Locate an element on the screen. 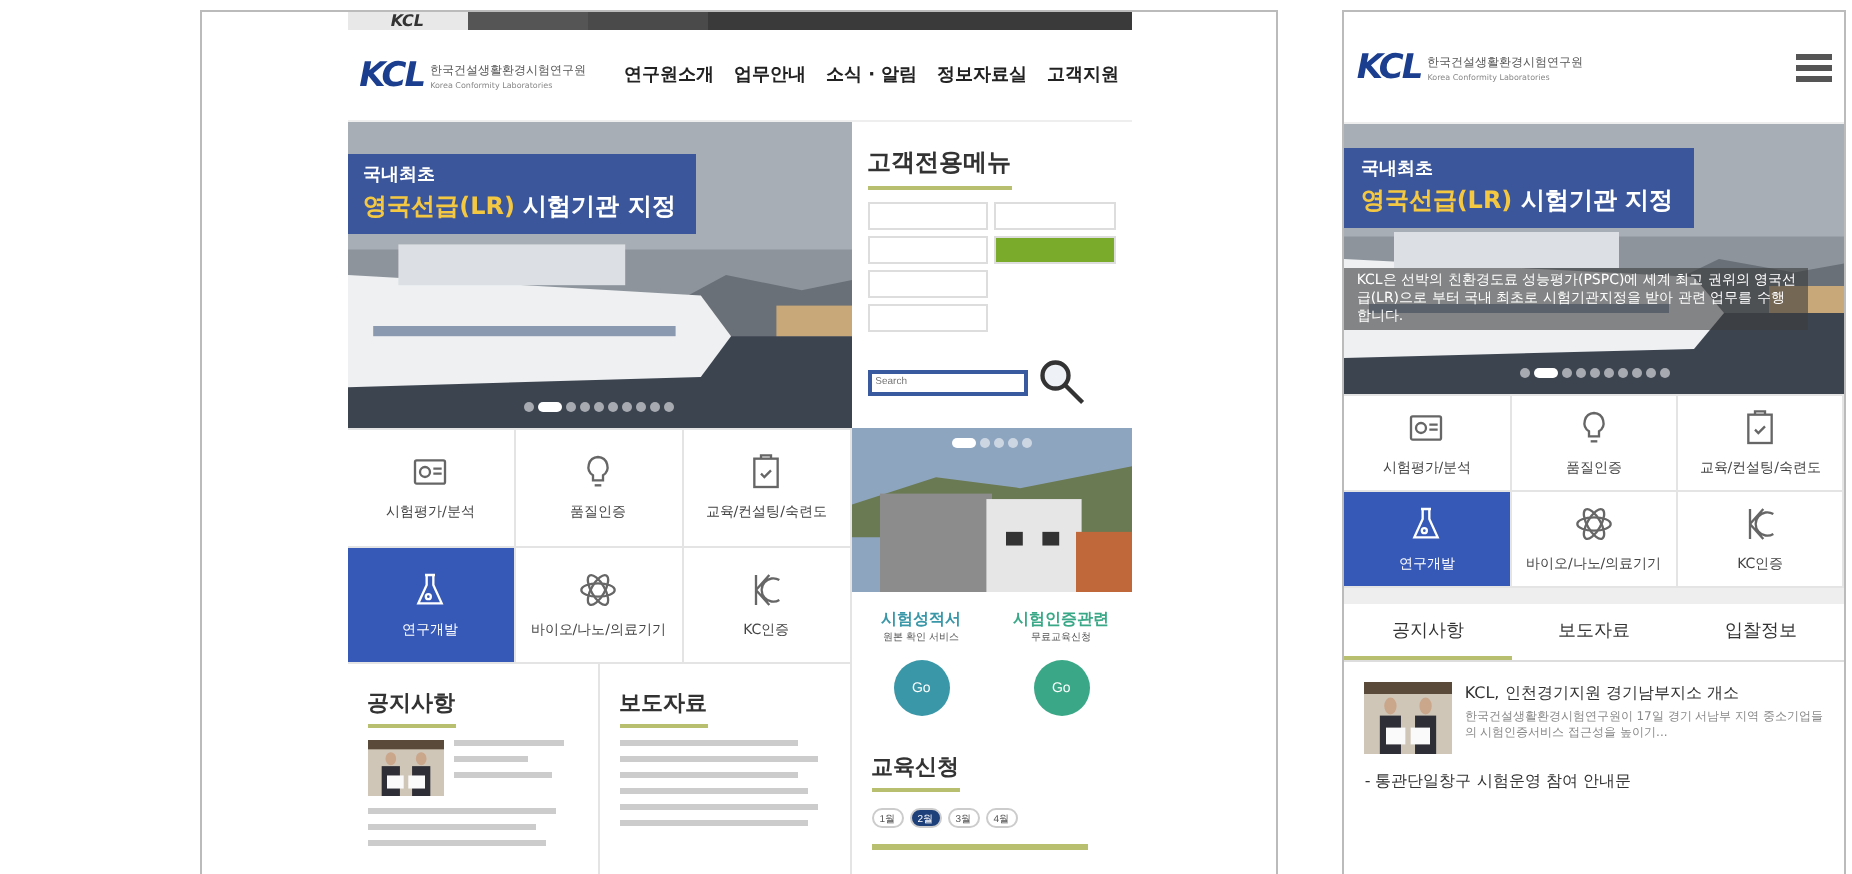 The height and width of the screenshot is (874, 1852). shortcut-title: 시험인증관련 is located at coordinates (1061, 619).